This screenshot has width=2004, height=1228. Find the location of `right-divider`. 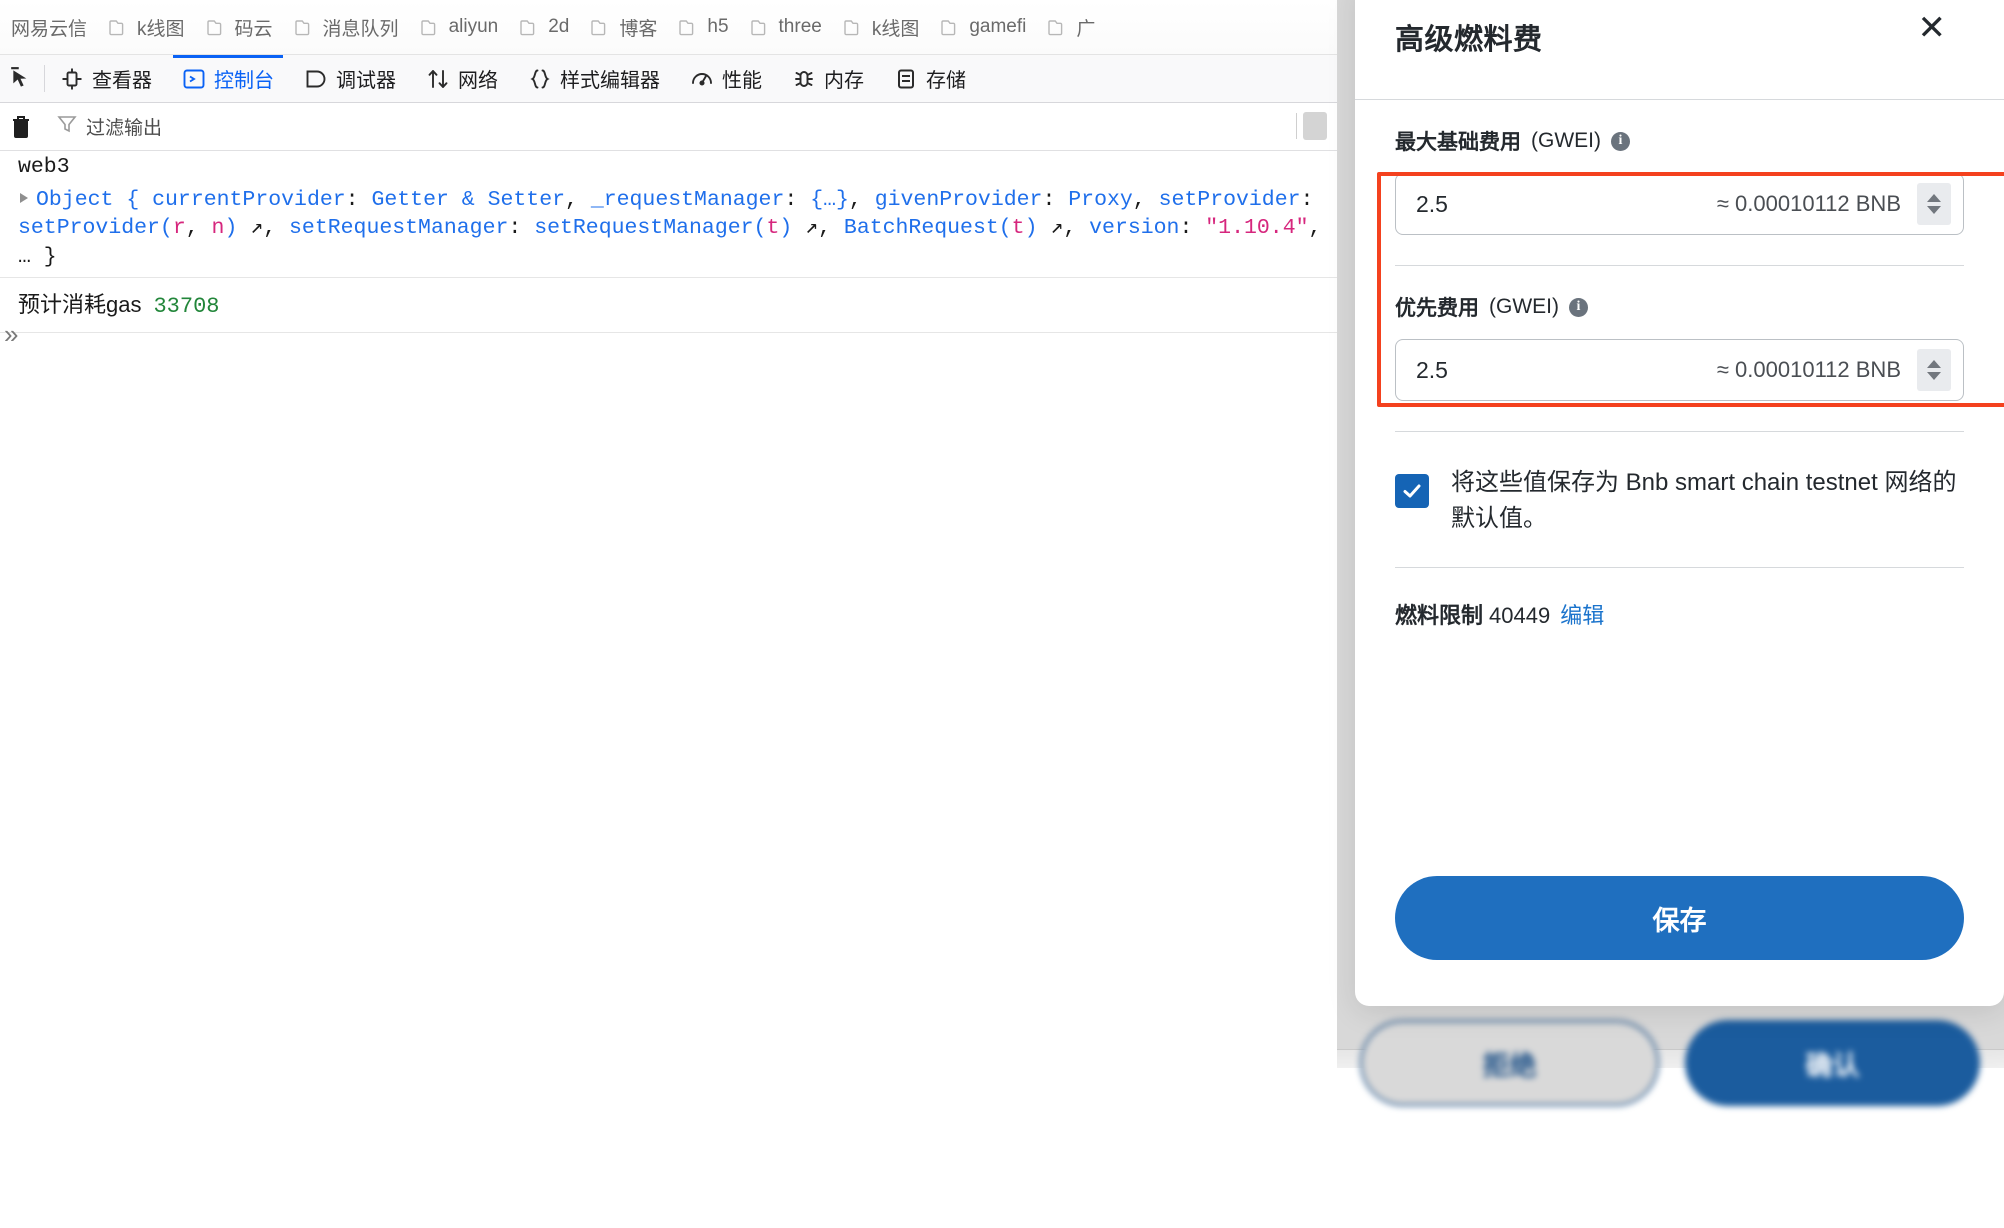

right-divider is located at coordinates (1296, 126).